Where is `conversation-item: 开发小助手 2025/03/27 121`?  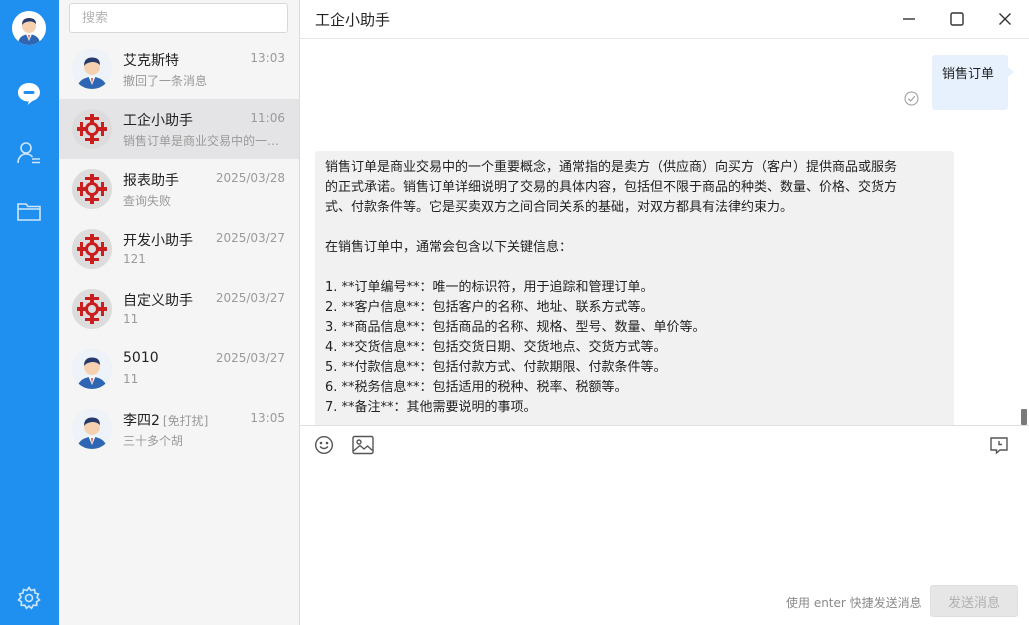 conversation-item: 开发小助手 2025/03/27 121 is located at coordinates (179, 249).